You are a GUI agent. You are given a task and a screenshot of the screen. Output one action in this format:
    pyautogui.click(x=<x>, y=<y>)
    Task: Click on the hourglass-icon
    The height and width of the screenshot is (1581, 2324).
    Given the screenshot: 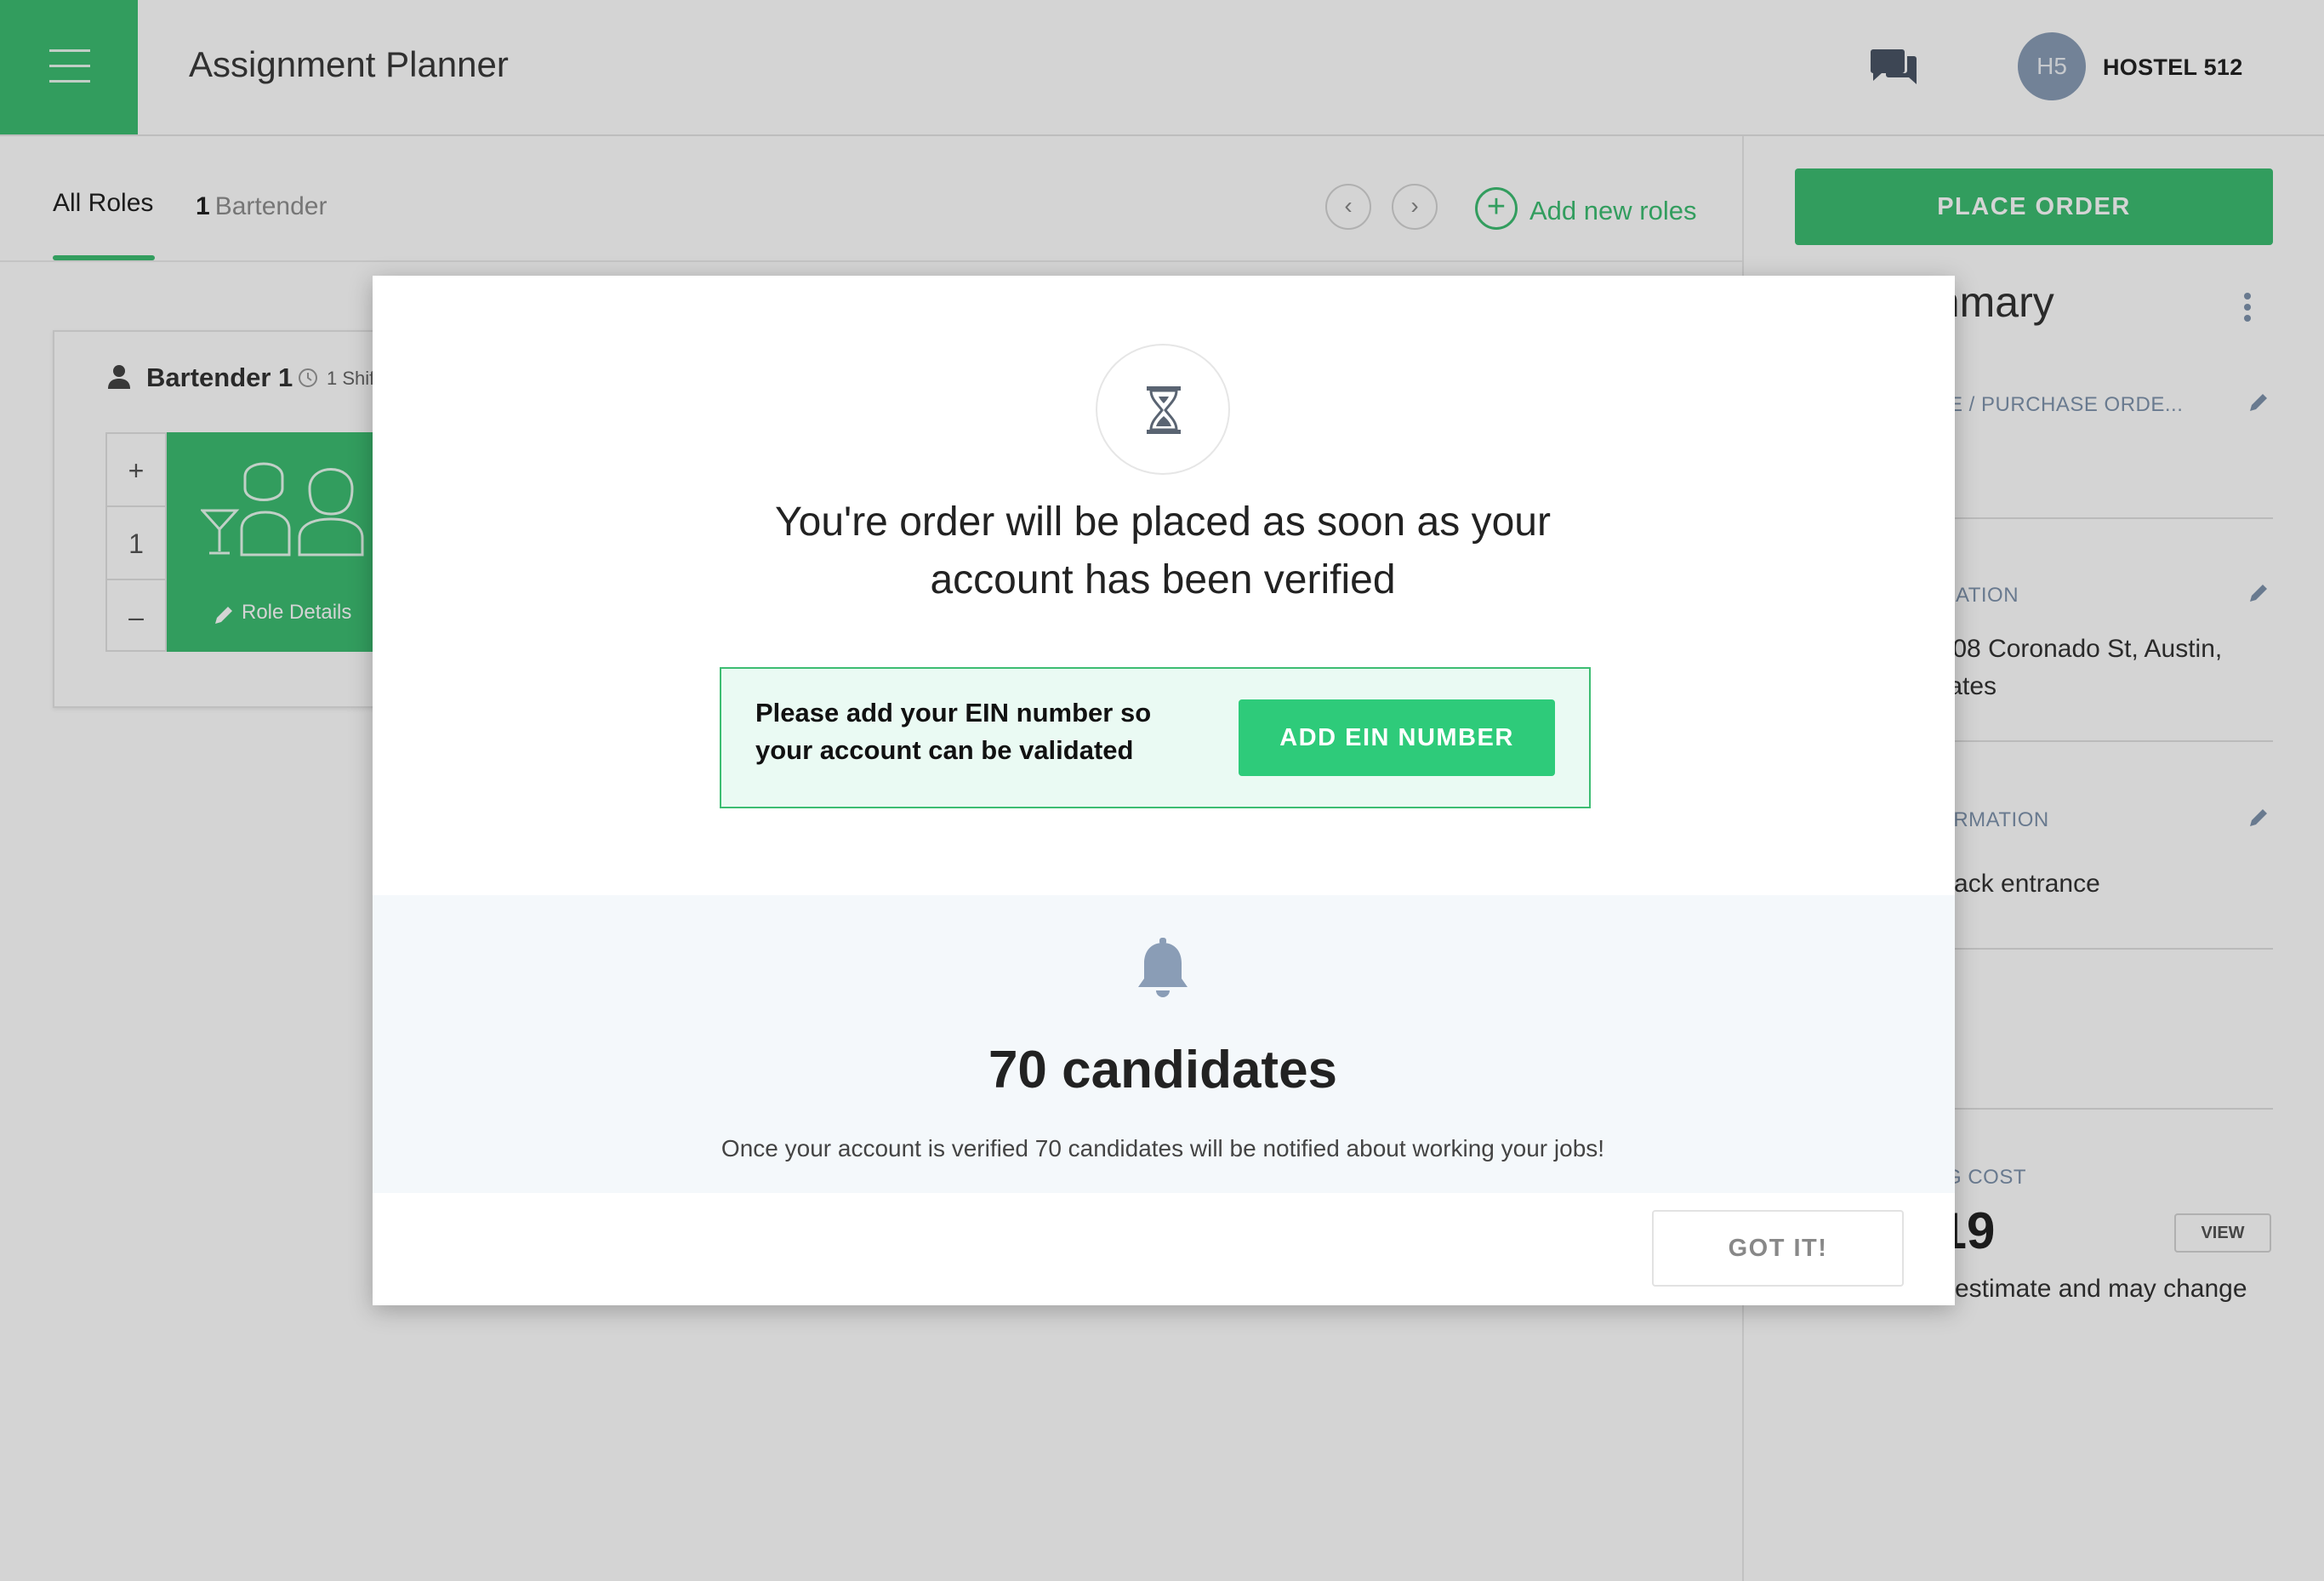 What is the action you would take?
    pyautogui.click(x=1164, y=410)
    